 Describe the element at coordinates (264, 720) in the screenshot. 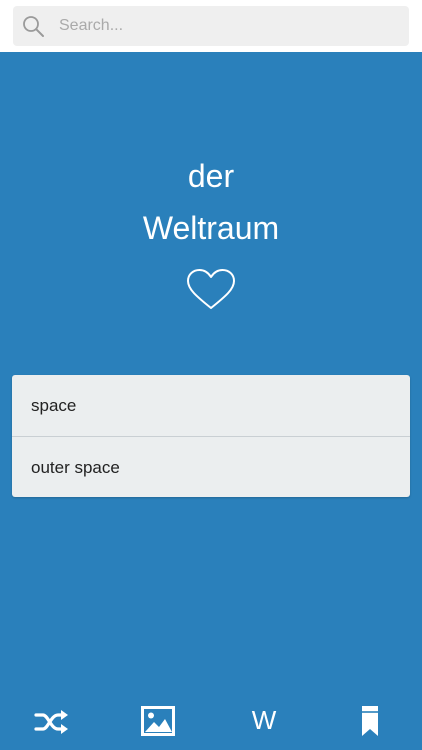

I see `wikipedia-button: W` at that location.